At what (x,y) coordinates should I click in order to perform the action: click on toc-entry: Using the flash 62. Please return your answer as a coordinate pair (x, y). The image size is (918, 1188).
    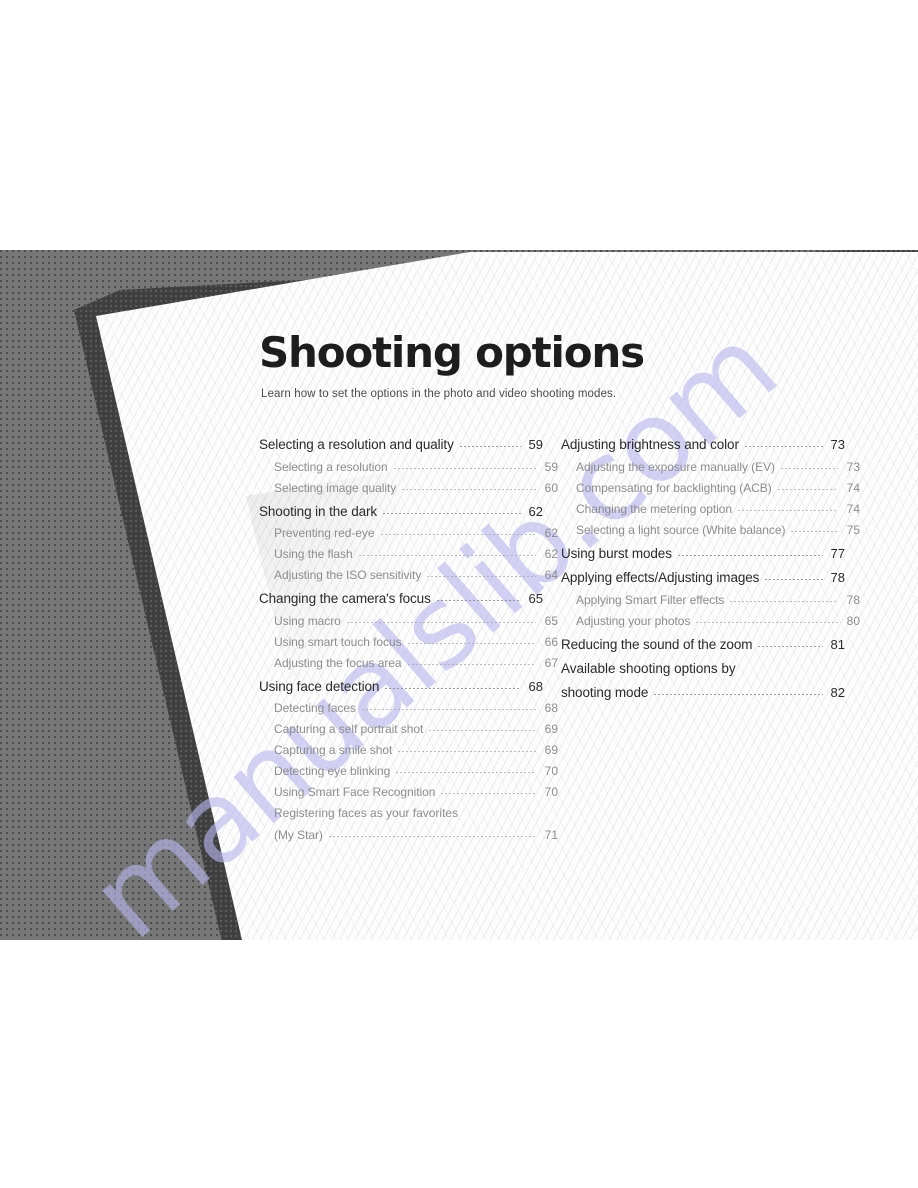
    Looking at the image, I should click on (408, 554).